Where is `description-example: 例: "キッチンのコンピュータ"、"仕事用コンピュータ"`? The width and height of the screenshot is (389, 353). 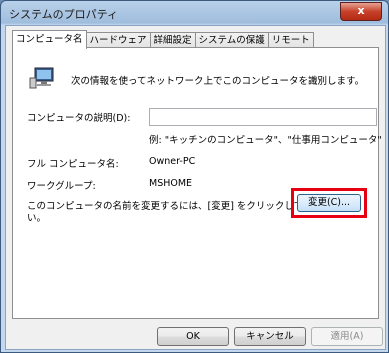
description-example: 例: "キッチンのコンピュータ"、"仕事用コンピュータ" is located at coordinates (265, 140).